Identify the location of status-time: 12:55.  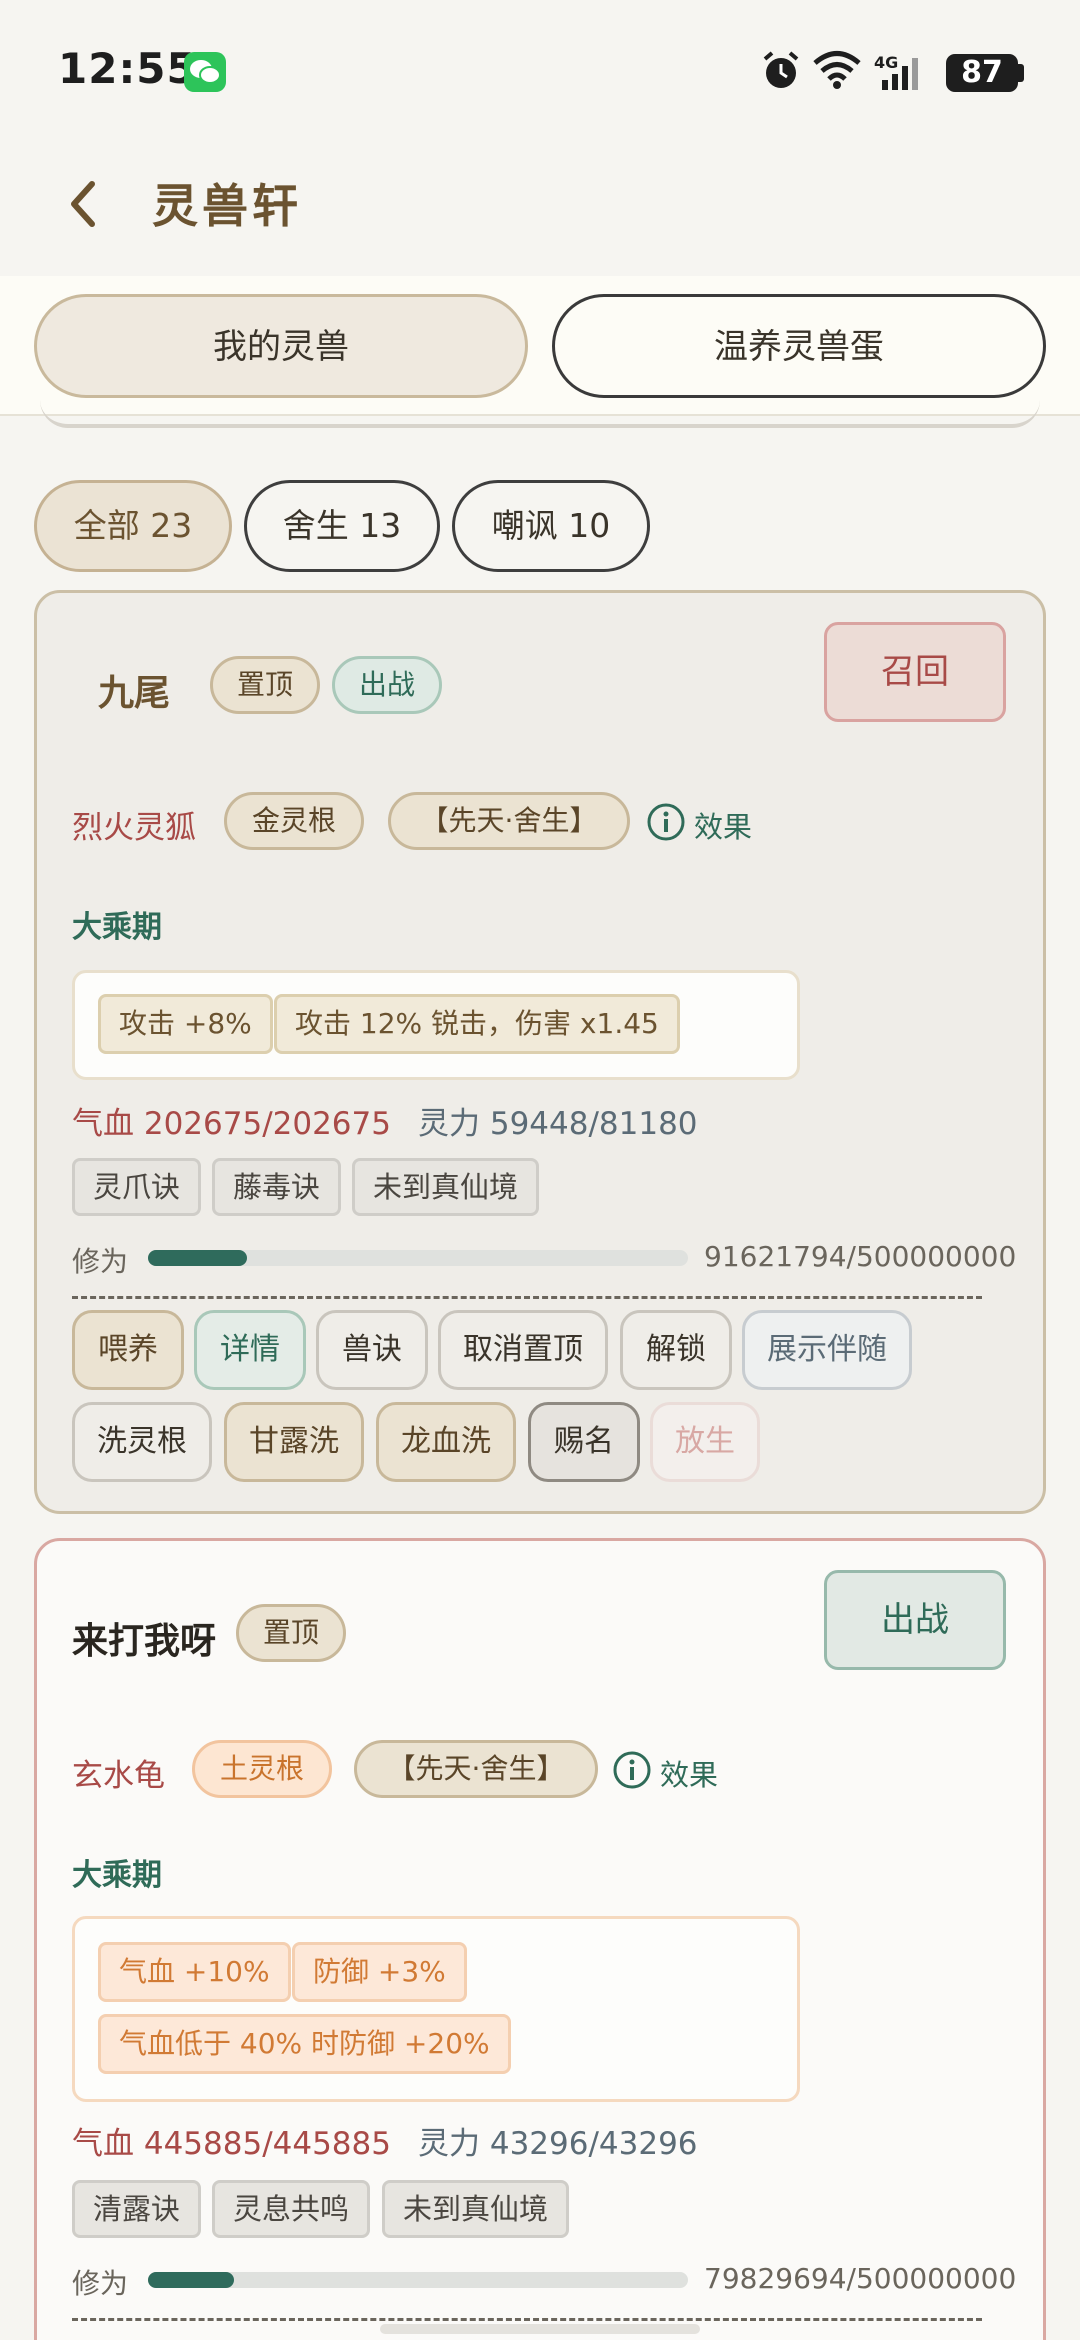
(127, 68).